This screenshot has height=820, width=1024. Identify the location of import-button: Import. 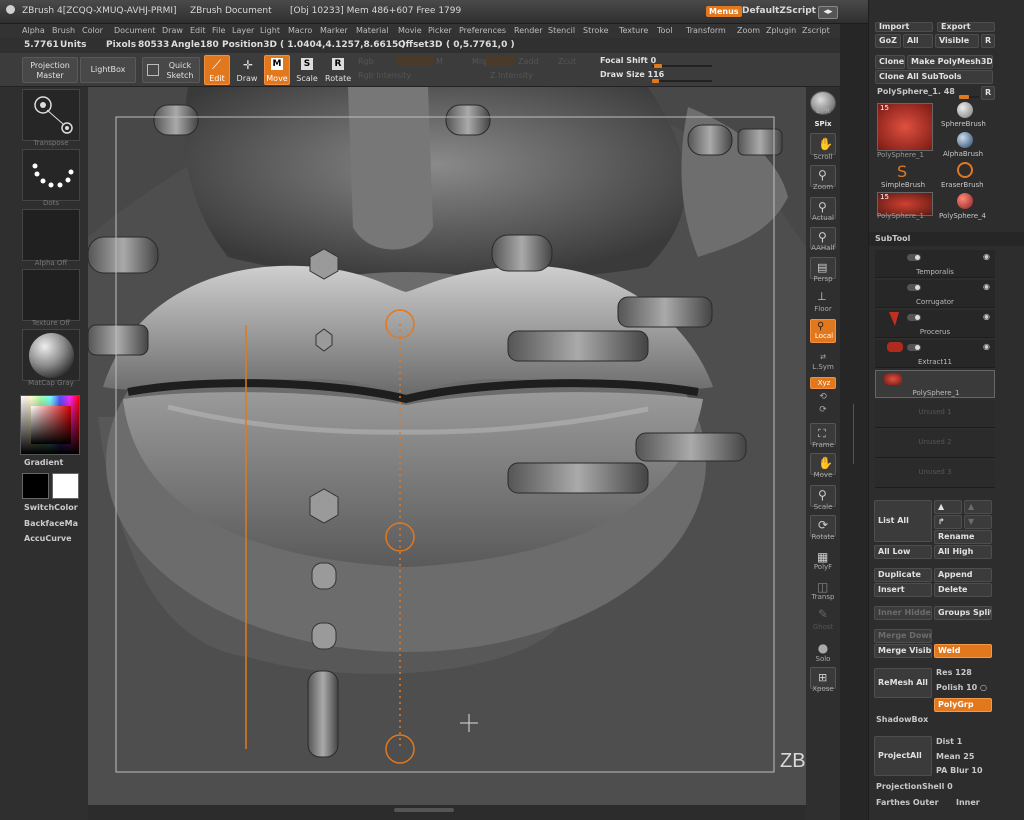
(904, 27).